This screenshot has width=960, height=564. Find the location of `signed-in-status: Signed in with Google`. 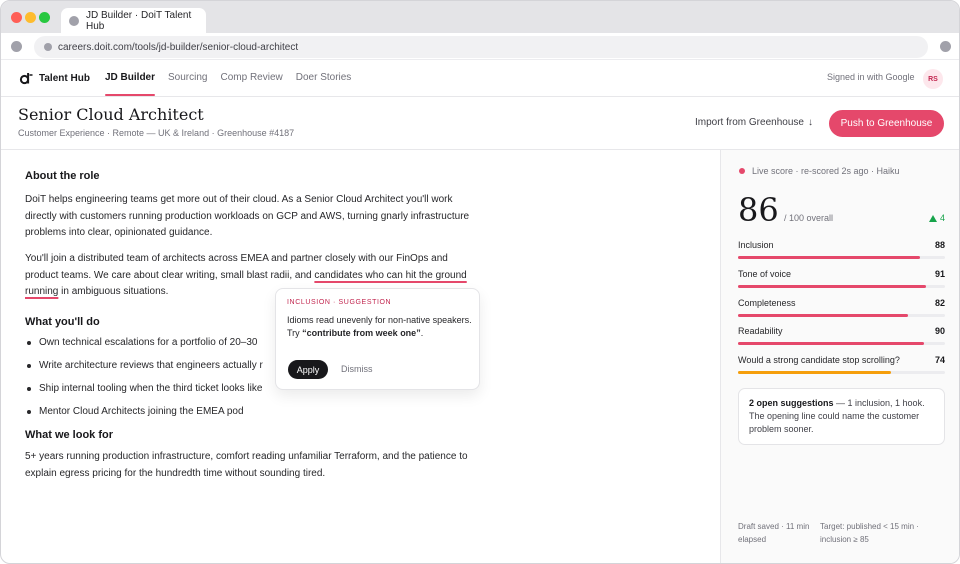

signed-in-status: Signed in with Google is located at coordinates (871, 77).